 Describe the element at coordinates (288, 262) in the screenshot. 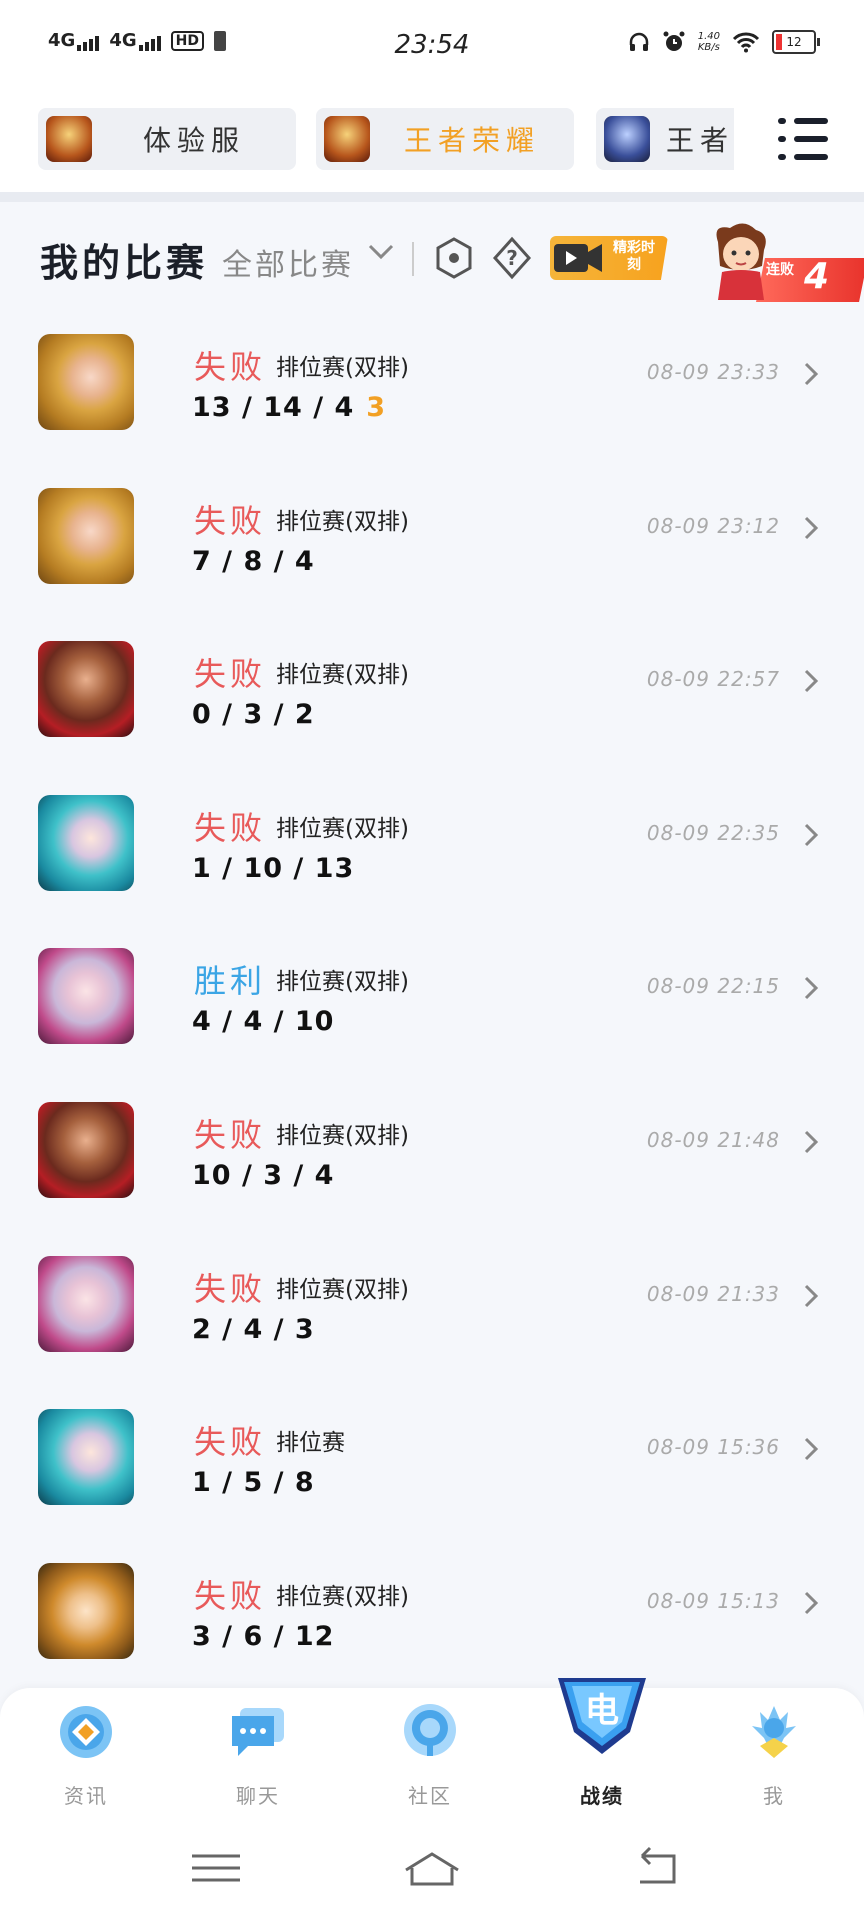

I see `match-filter-dropdown: 全部比赛` at that location.